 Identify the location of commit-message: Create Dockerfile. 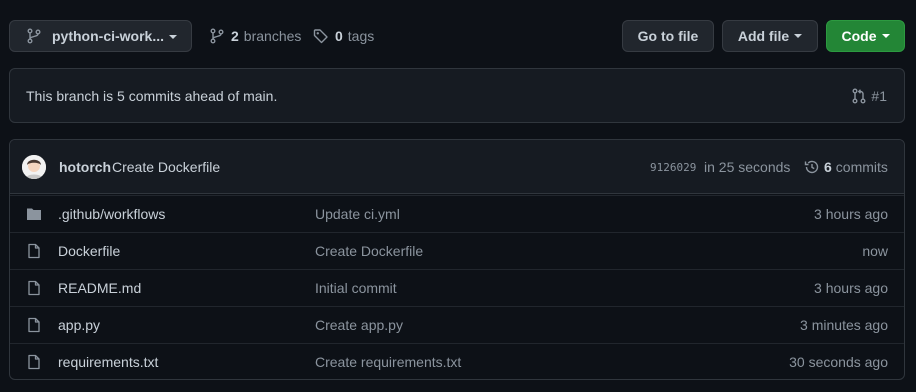
(166, 167).